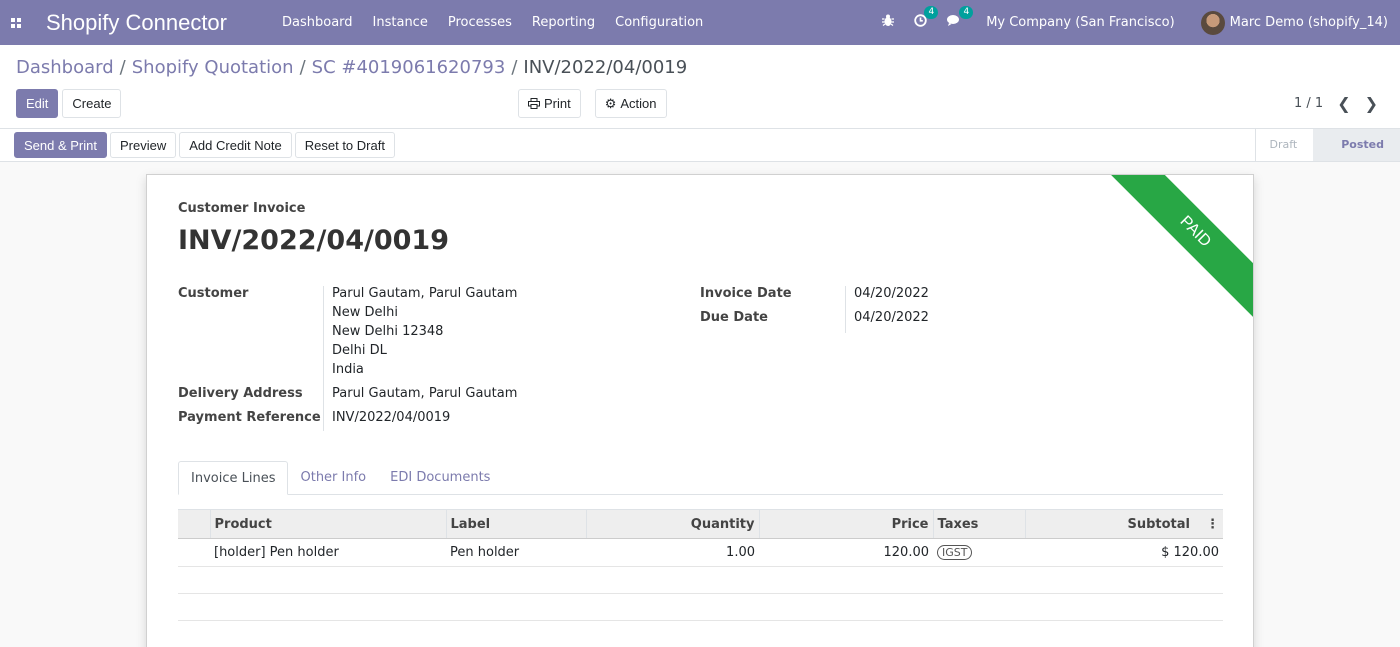 The height and width of the screenshot is (647, 1400). I want to click on chevron-left-icon: ❮, so click(1343, 103).